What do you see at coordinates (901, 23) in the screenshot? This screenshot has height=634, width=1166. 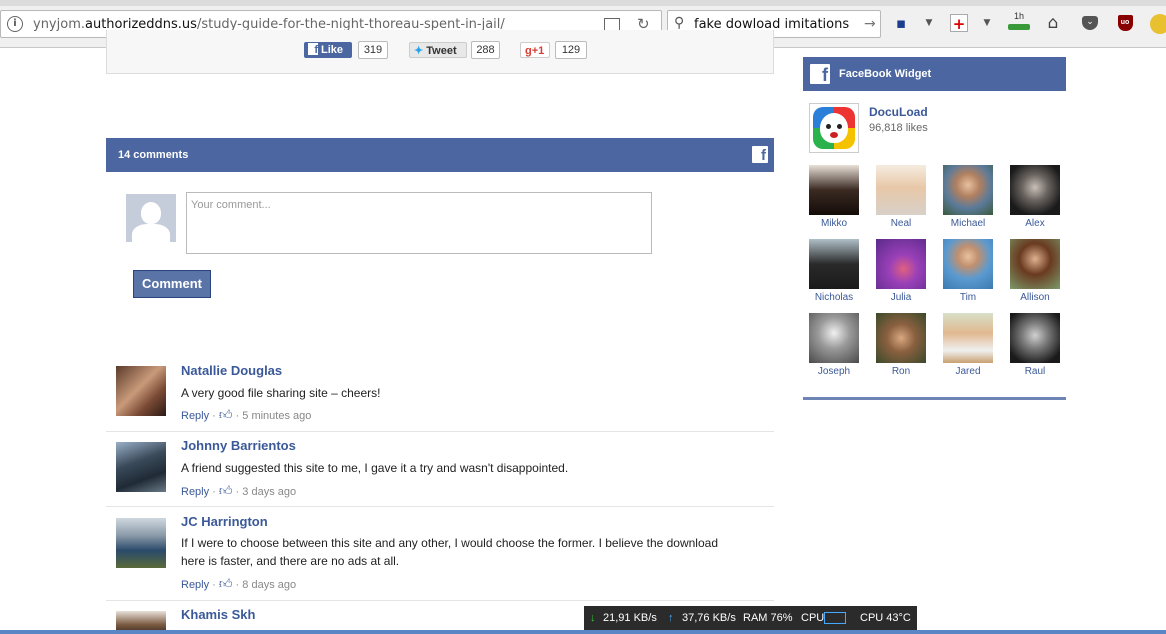 I see `save-icon: ▪` at bounding box center [901, 23].